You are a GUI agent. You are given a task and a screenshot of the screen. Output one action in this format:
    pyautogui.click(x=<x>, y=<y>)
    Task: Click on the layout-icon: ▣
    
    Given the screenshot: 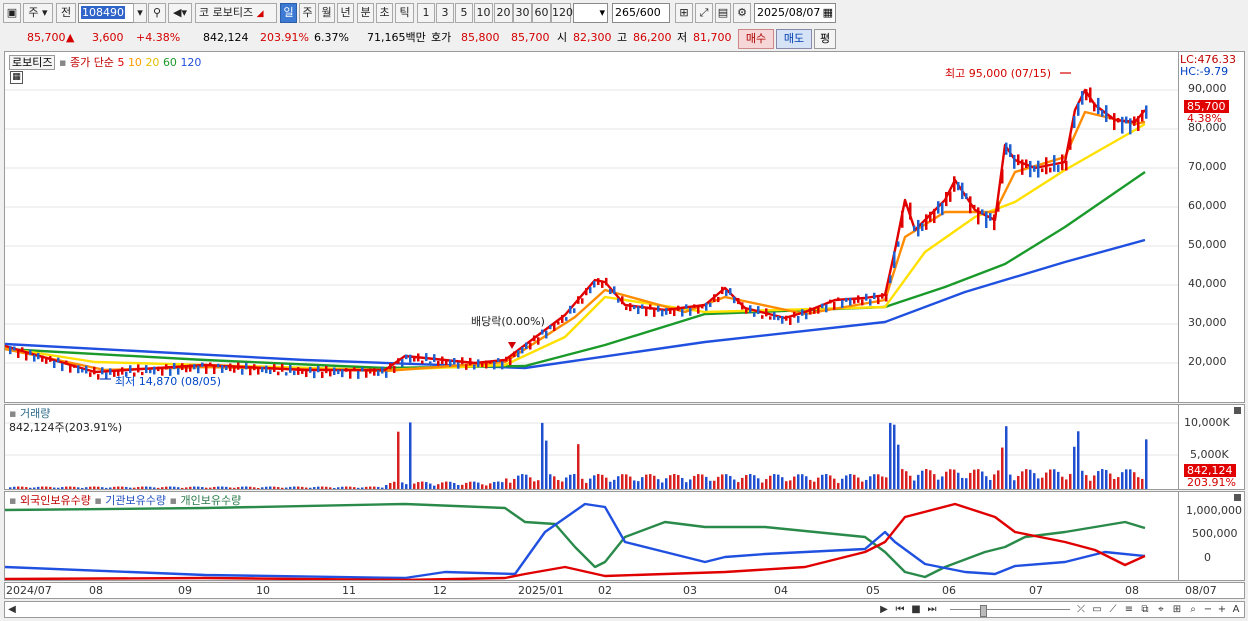 What is the action you would take?
    pyautogui.click(x=12, y=13)
    